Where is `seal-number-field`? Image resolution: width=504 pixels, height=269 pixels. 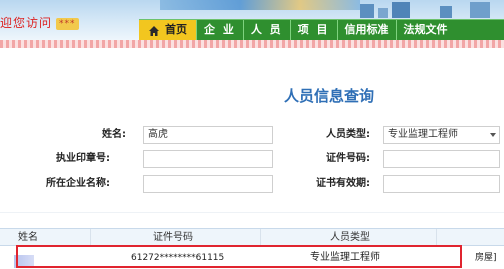
seal-number-field is located at coordinates (208, 159).